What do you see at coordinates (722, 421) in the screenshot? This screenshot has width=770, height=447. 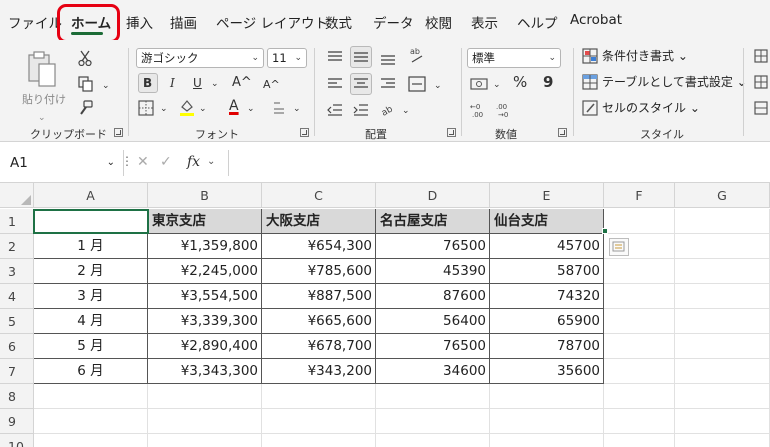 I see `cell-g9` at bounding box center [722, 421].